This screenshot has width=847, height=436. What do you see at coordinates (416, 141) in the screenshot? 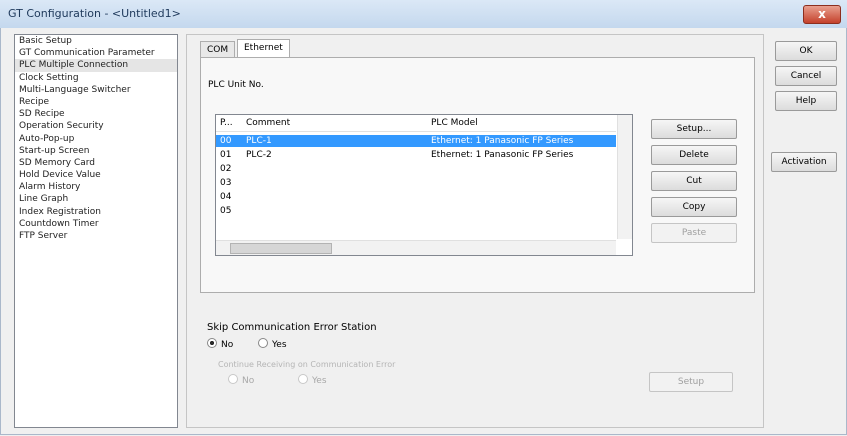
I see `table-row: 00 PLC-1 Ethernet: 1 Panasonic FP Series` at bounding box center [416, 141].